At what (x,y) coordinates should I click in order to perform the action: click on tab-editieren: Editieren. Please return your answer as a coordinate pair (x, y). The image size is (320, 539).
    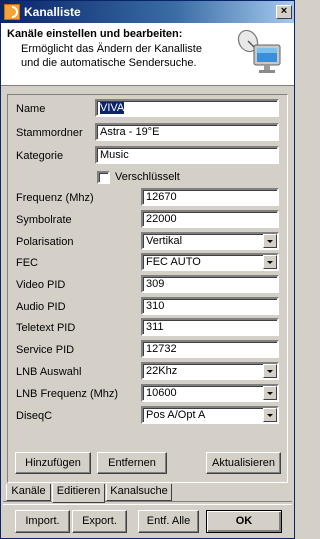
    Looking at the image, I should click on (78, 493).